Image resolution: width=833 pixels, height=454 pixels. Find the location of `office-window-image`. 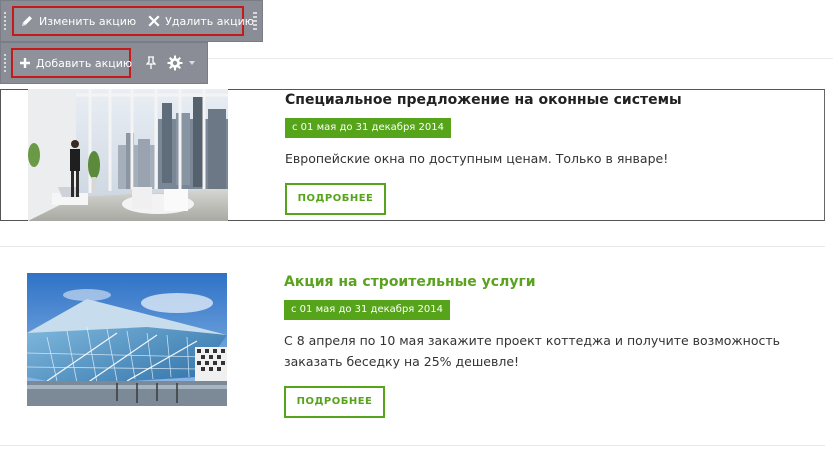

office-window-image is located at coordinates (128, 155).